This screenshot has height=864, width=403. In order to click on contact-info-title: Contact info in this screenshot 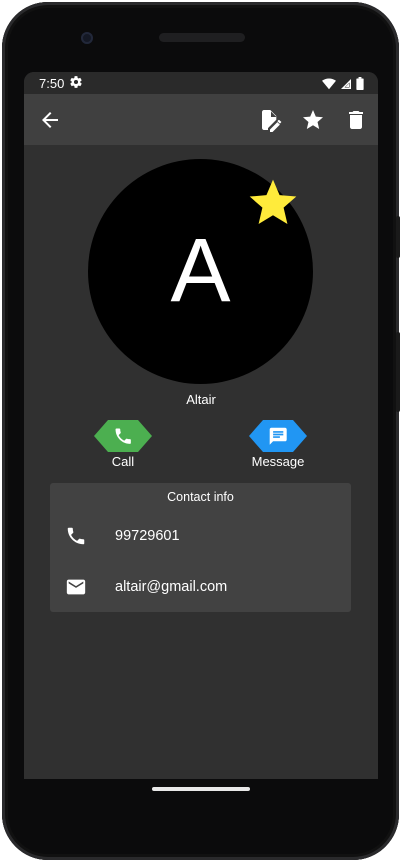, I will do `click(200, 497)`.